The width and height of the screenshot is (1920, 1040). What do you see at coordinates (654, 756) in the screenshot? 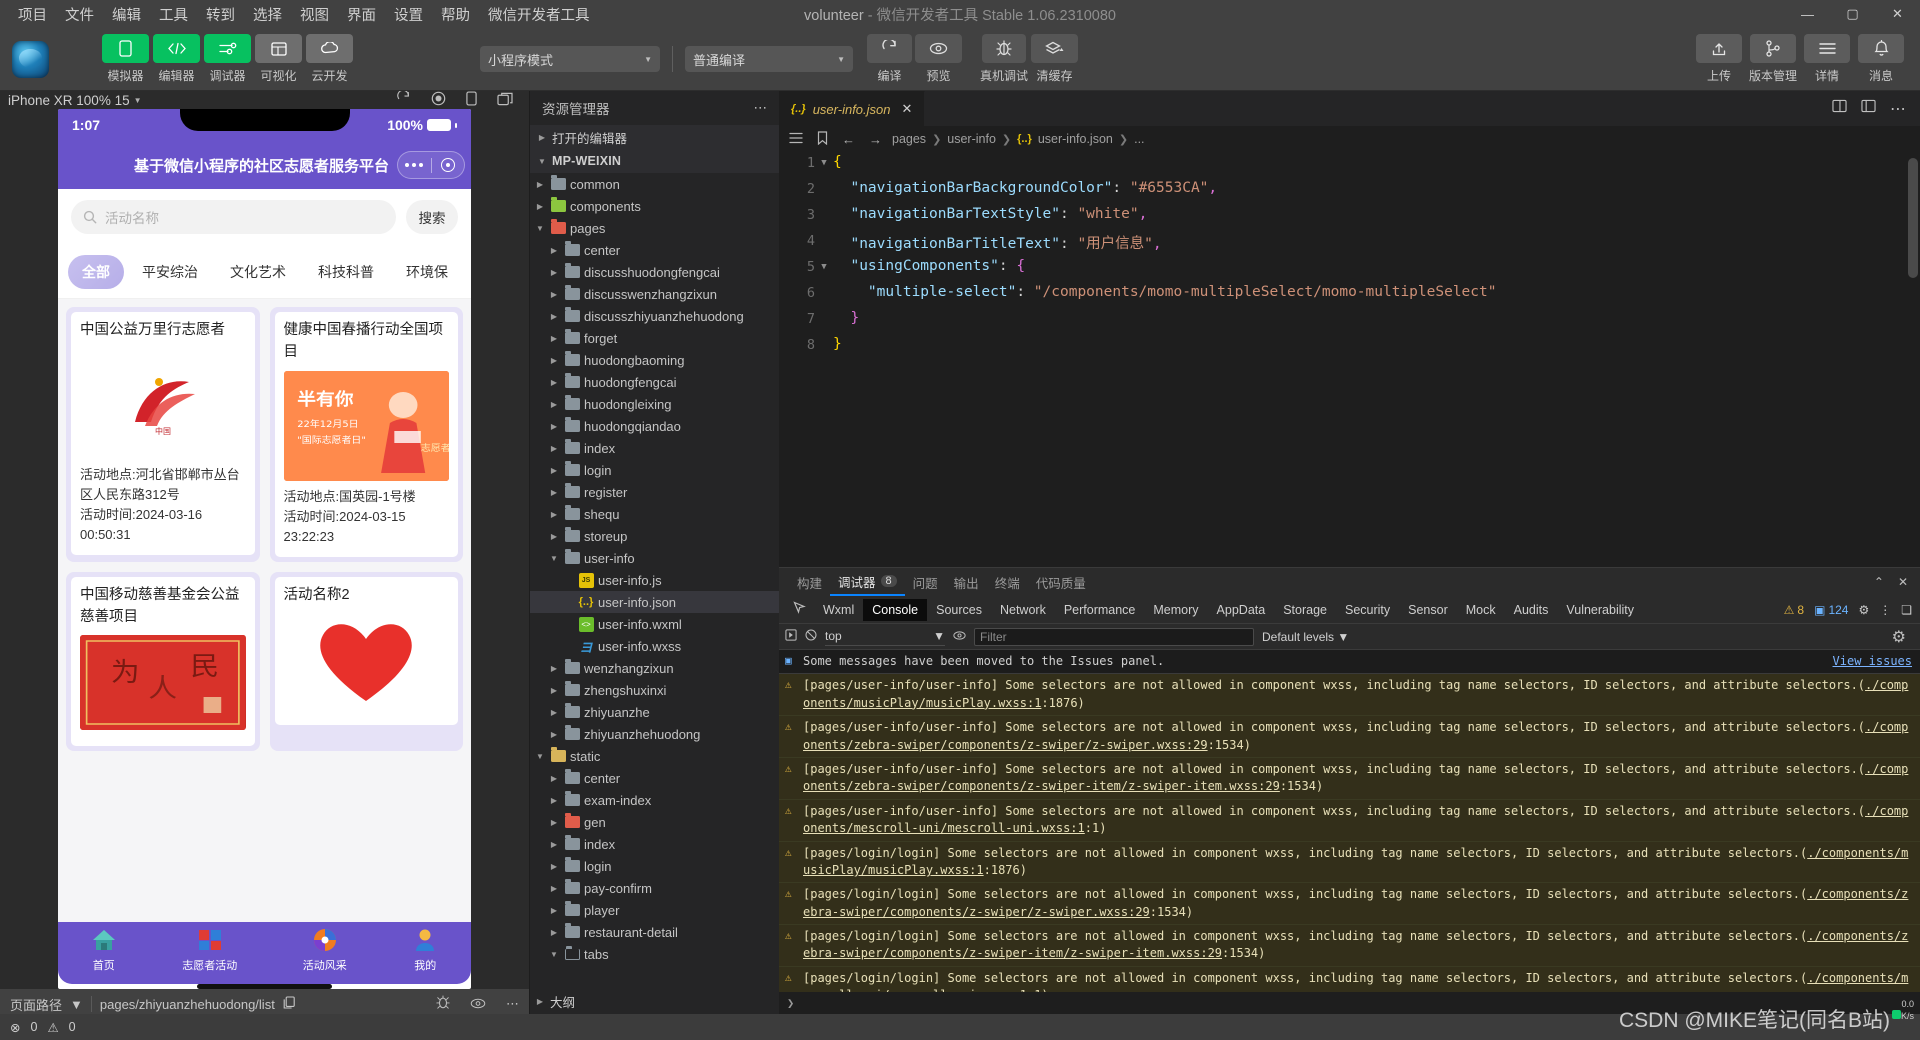
I see `tree-item: ▼ static` at bounding box center [654, 756].